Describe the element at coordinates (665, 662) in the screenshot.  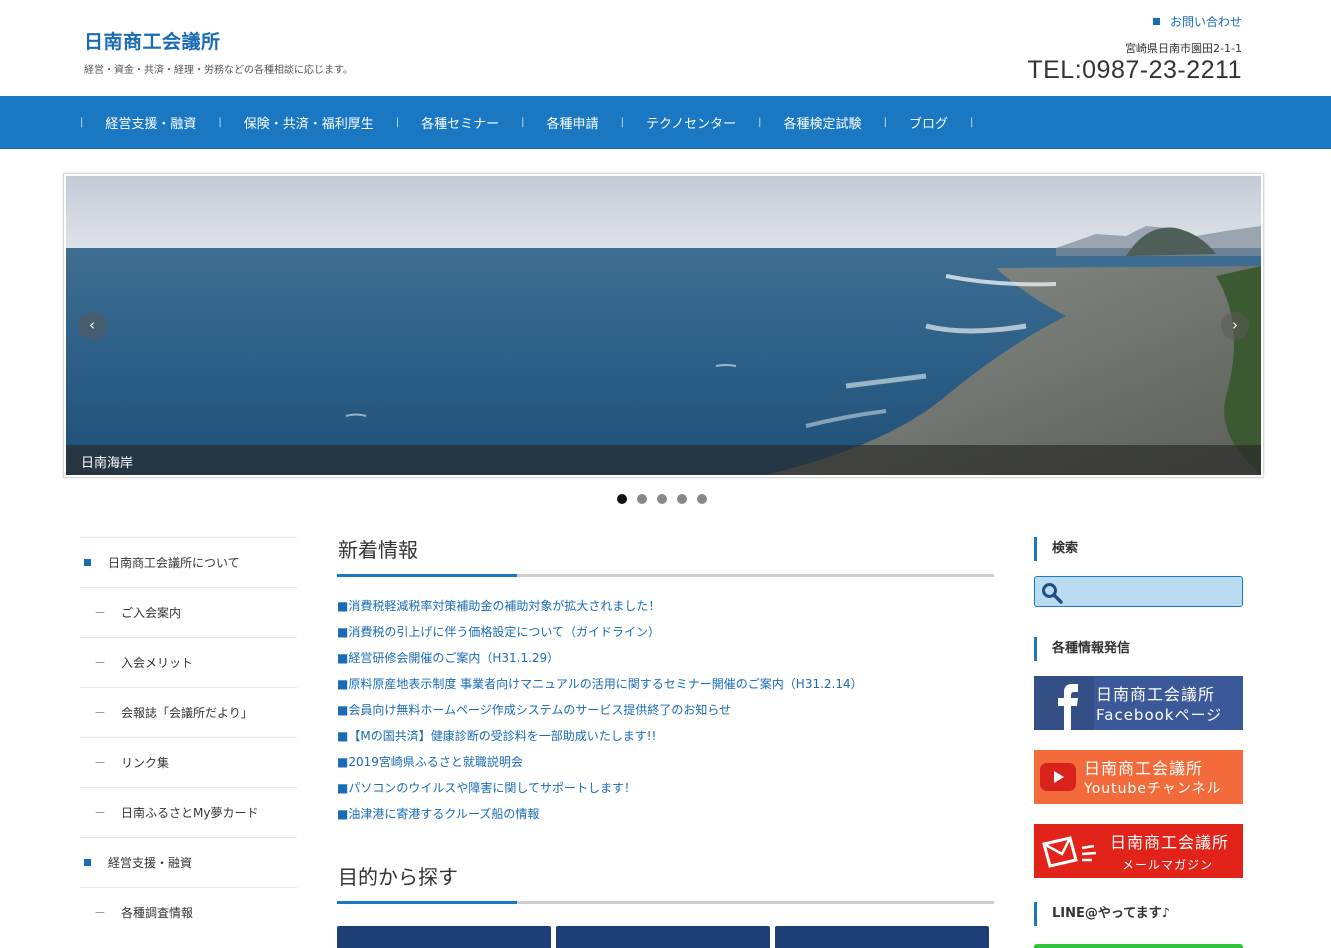
I see `news-item: ■経営研修会開催のご案内（H31.1.29）` at that location.